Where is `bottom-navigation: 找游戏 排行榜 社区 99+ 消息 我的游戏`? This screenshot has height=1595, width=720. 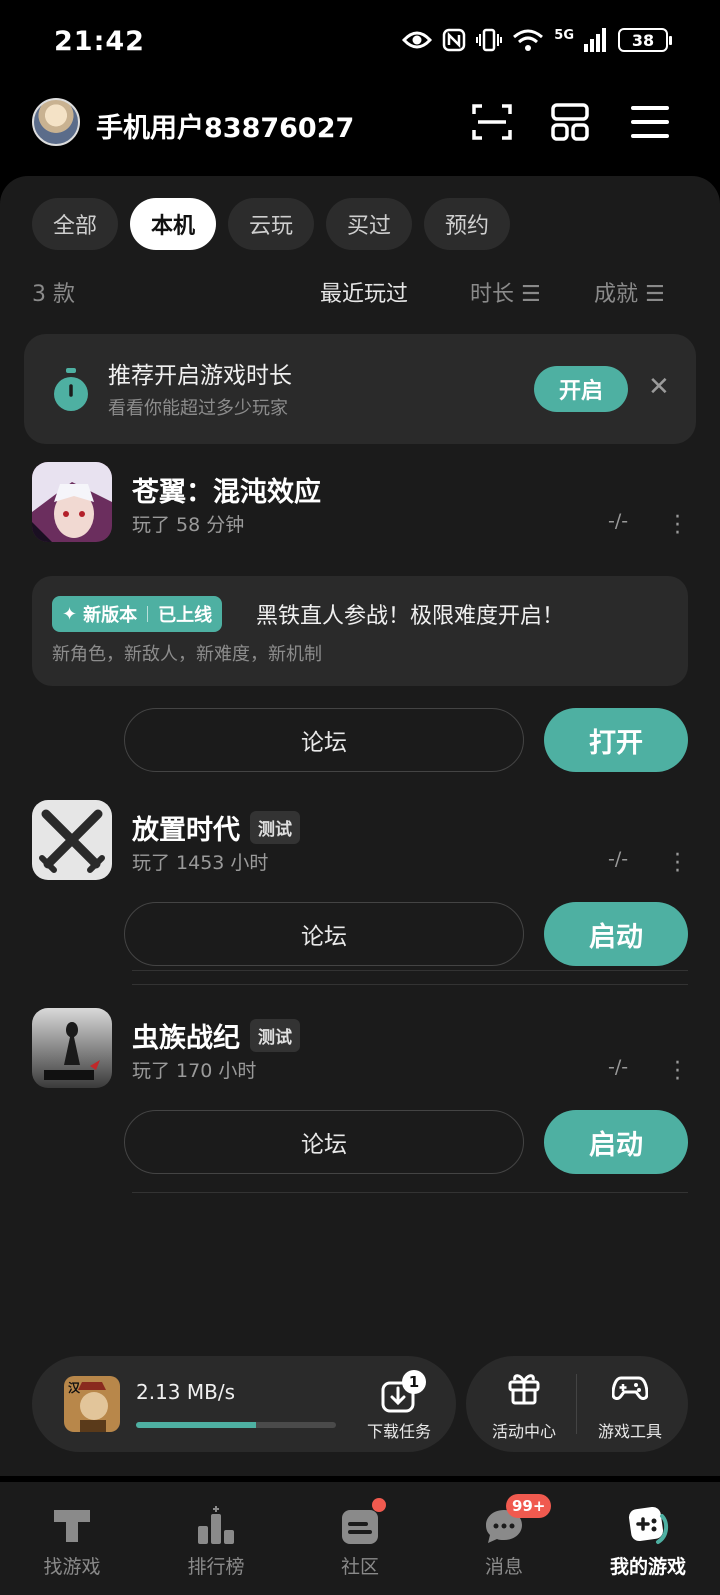
bottom-navigation: 找游戏 排行榜 社区 99+ 消息 我的游戏 is located at coordinates (360, 1538).